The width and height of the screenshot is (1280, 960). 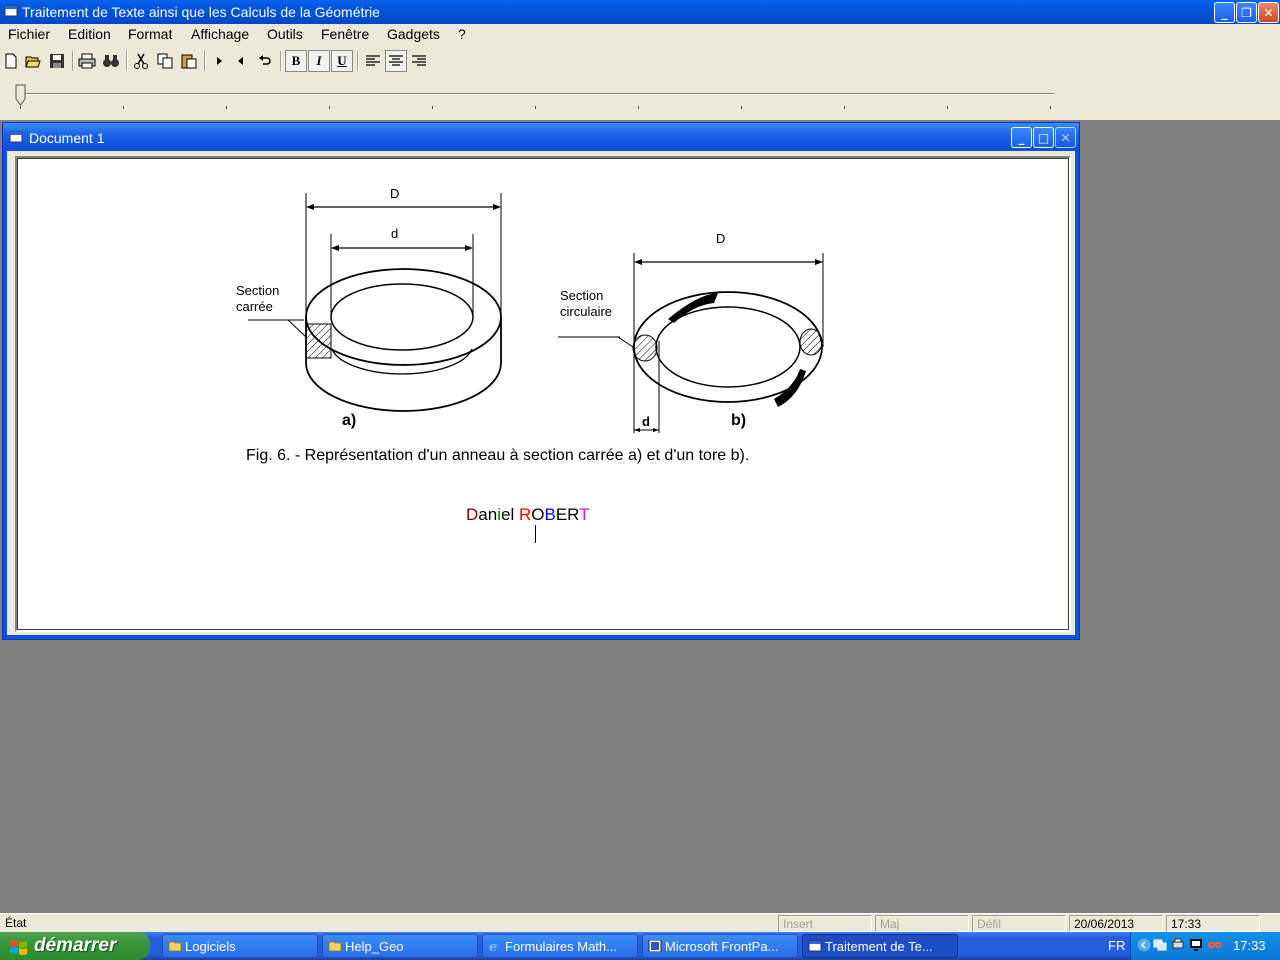 I want to click on network-icon, so click(x=1160, y=945).